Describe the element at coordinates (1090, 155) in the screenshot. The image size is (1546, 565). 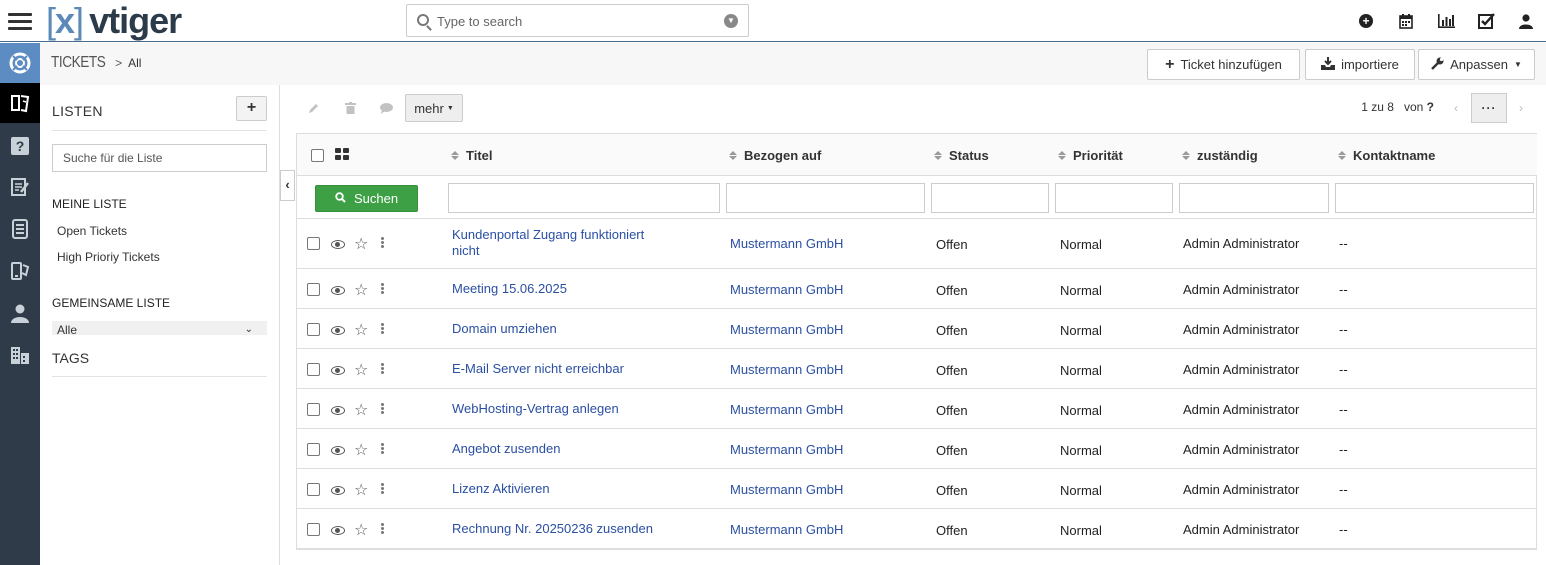
I see `column-header-priority: Priorität` at that location.